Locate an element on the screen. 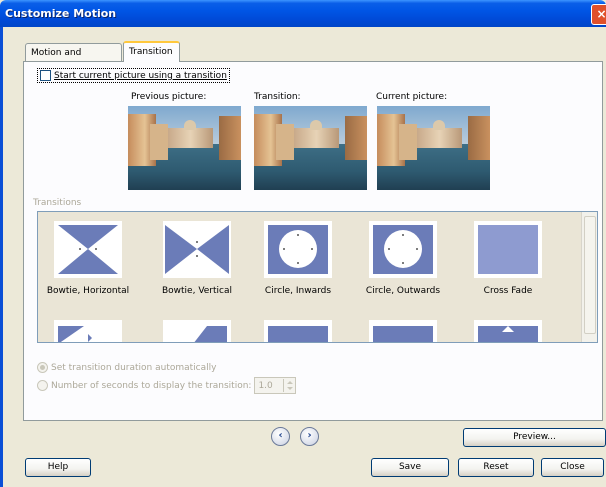 The image size is (606, 487). circle-inwards-icon is located at coordinates (298, 249).